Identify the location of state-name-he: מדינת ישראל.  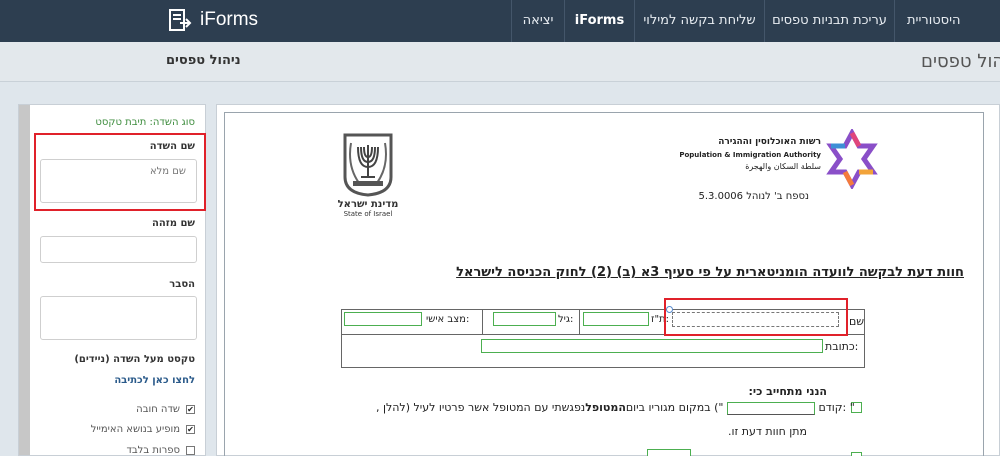
(368, 204).